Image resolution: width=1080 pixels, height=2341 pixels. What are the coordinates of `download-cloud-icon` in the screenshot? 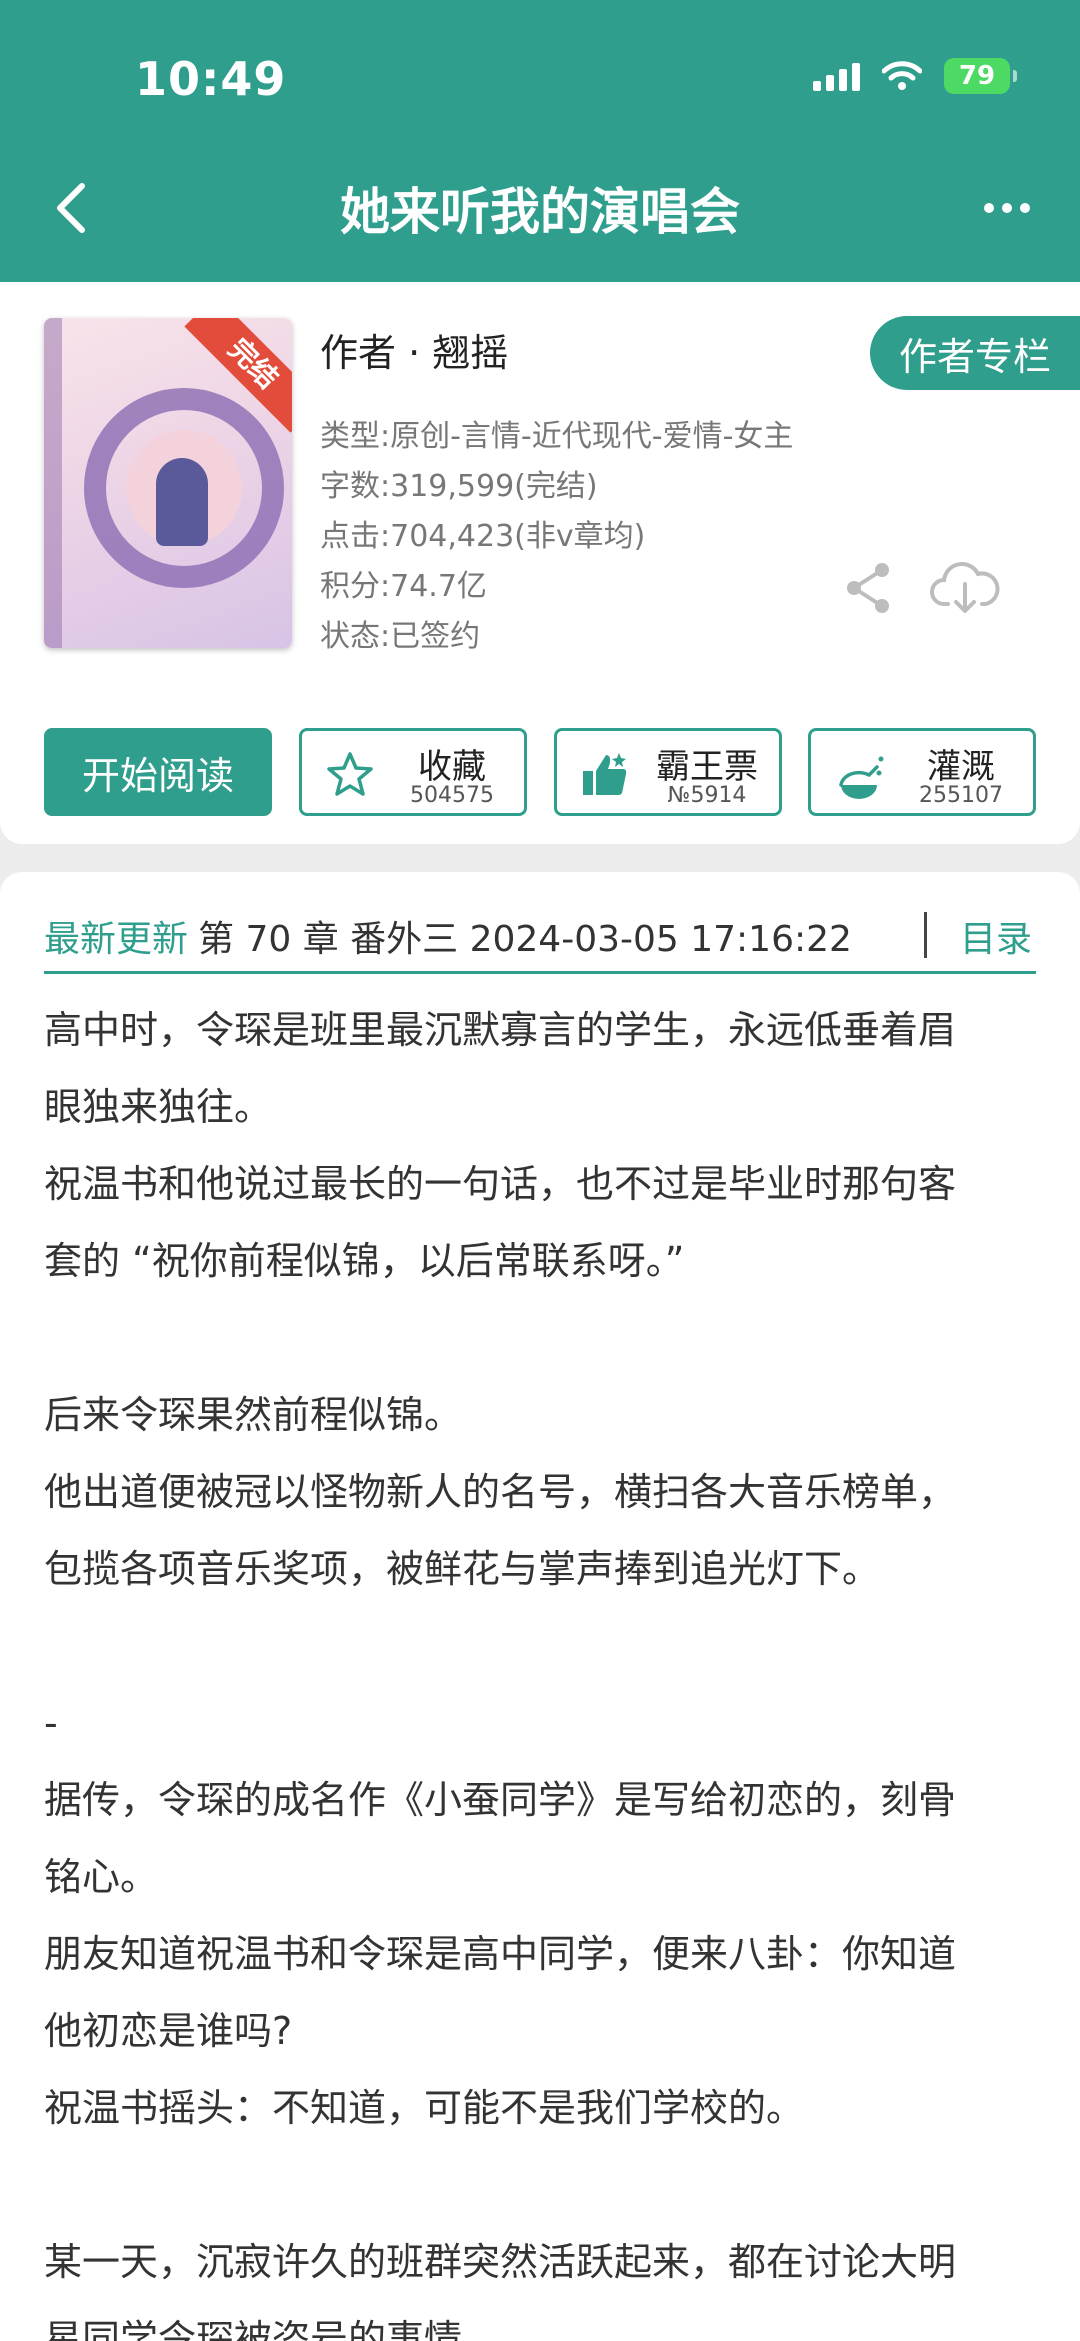 It's located at (965, 588).